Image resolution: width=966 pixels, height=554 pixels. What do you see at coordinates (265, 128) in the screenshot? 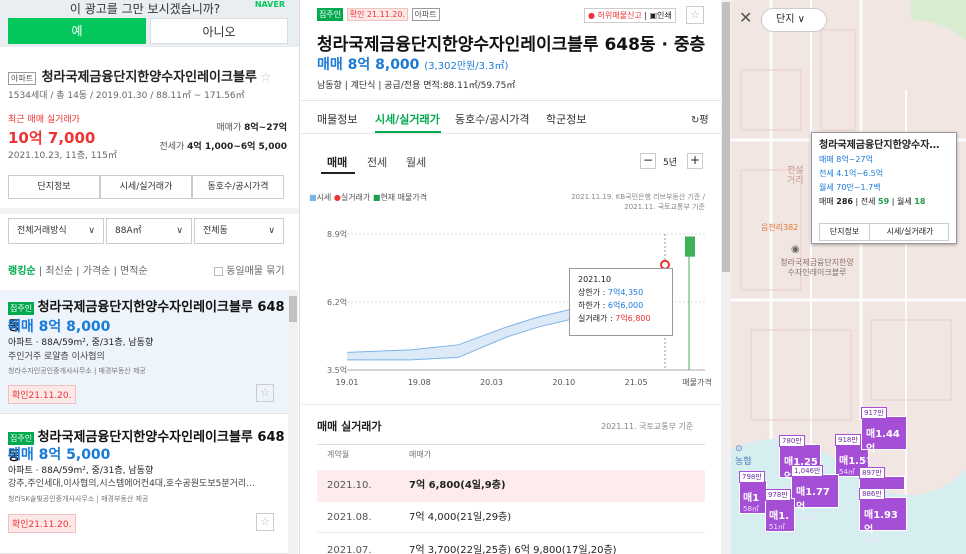
I see `sale-range-value: 8억~27억` at bounding box center [265, 128].